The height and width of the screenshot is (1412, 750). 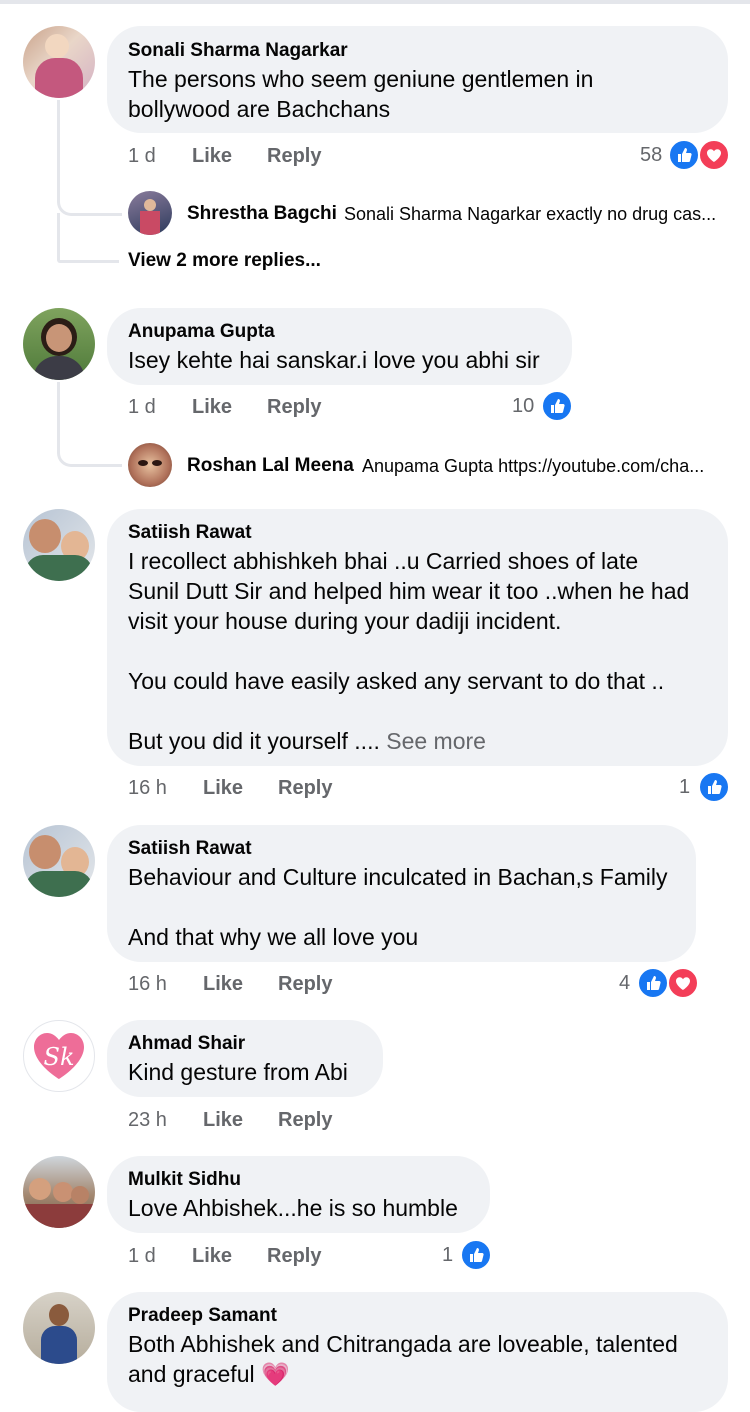 I want to click on commenter-name: Ahmad Shair, so click(x=186, y=1044).